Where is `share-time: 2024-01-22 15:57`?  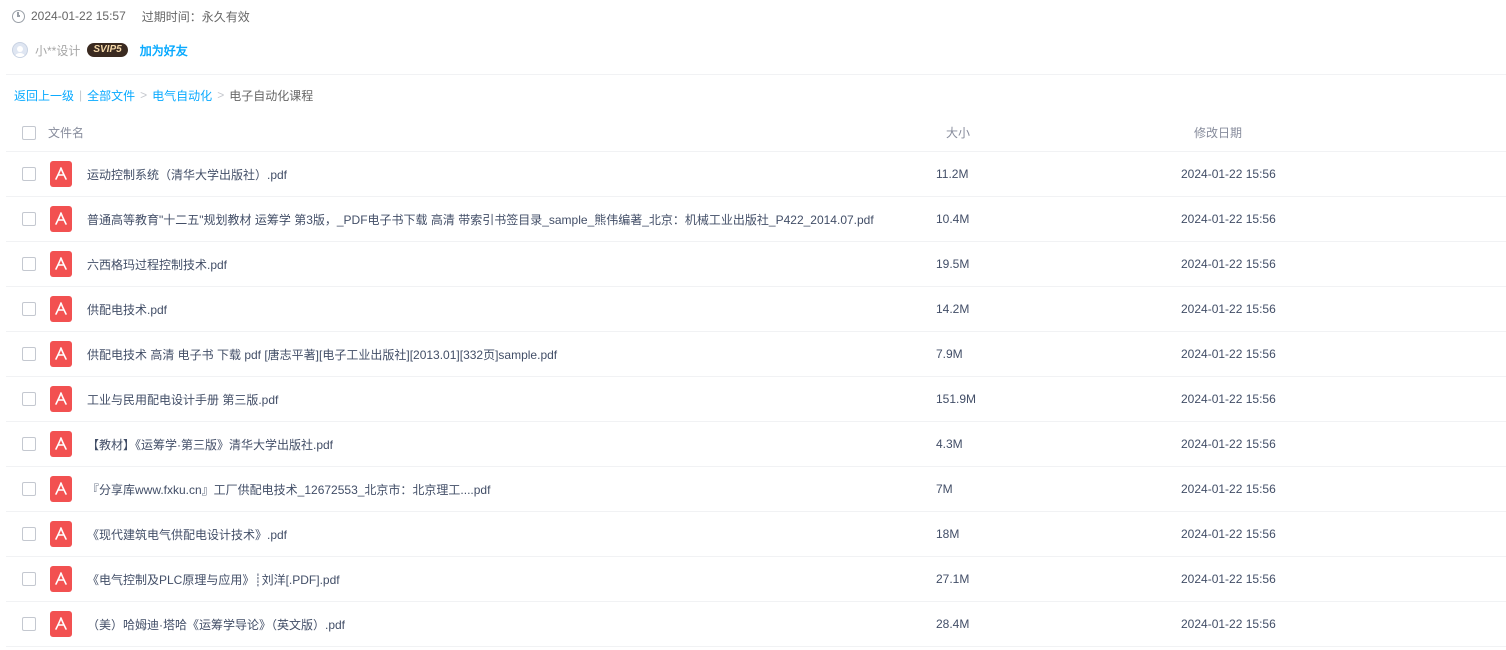
share-time: 2024-01-22 15:57 is located at coordinates (78, 16).